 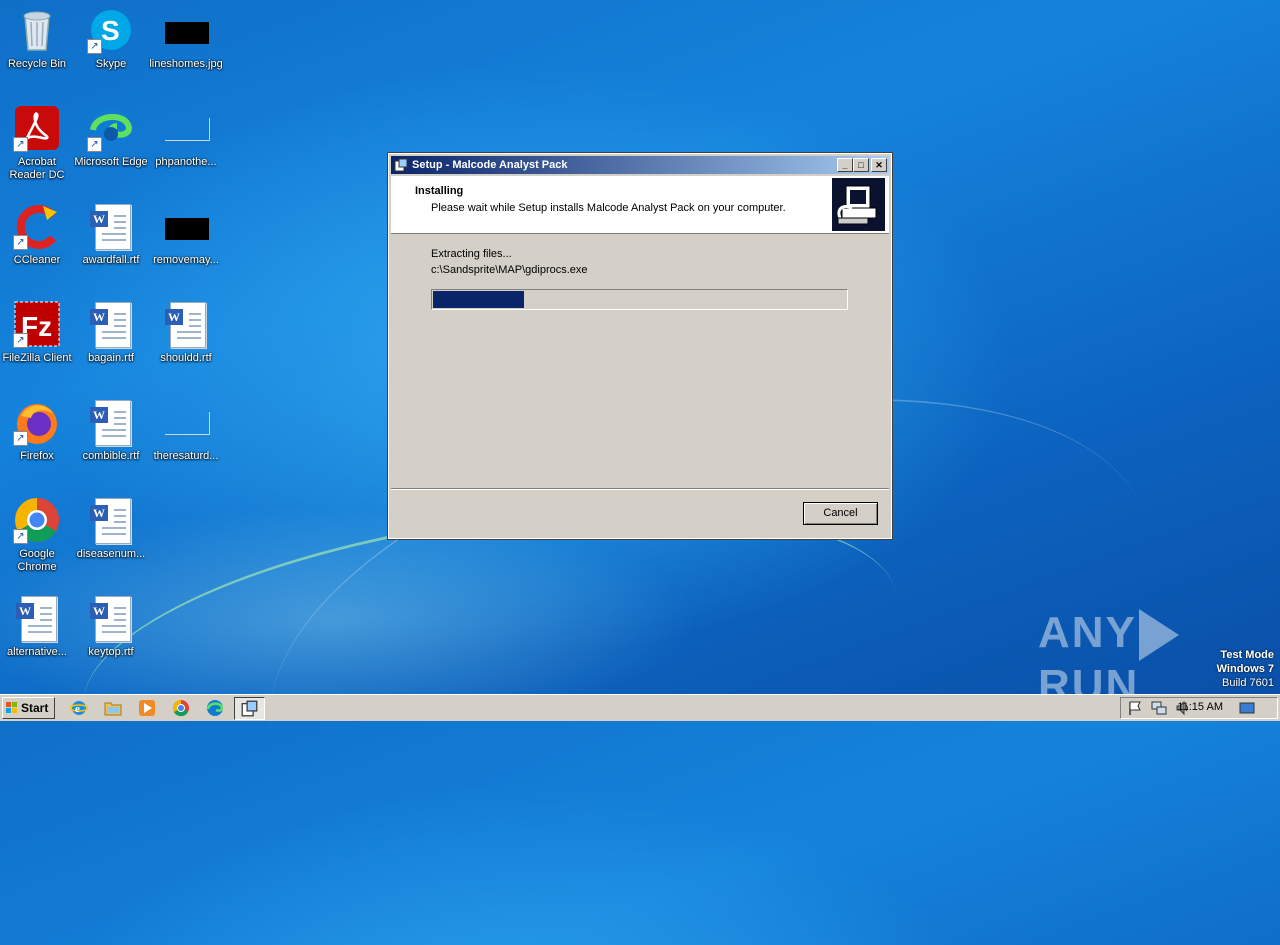 I want to click on desktop-icon-awardfall: W awardfall.rtf, so click(x=111, y=234).